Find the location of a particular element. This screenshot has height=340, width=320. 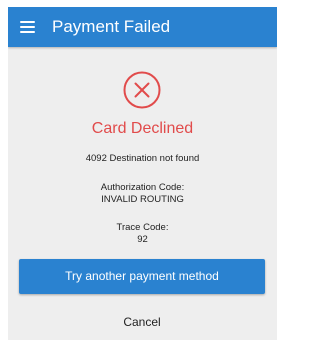

app-bar-title: Payment Failed is located at coordinates (111, 26).